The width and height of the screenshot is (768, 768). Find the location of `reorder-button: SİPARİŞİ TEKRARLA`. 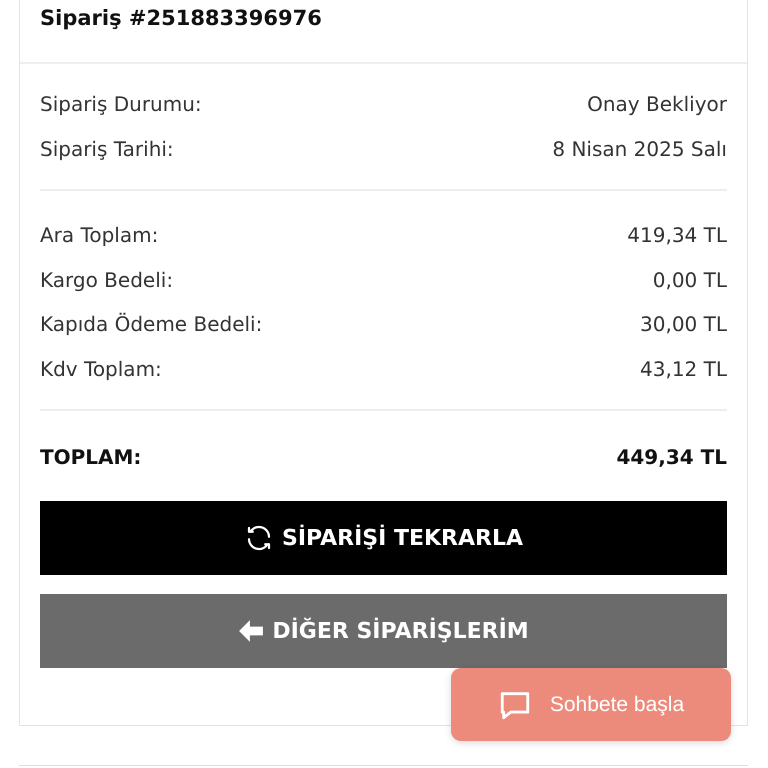

reorder-button: SİPARİŞİ TEKRARLA is located at coordinates (383, 538).